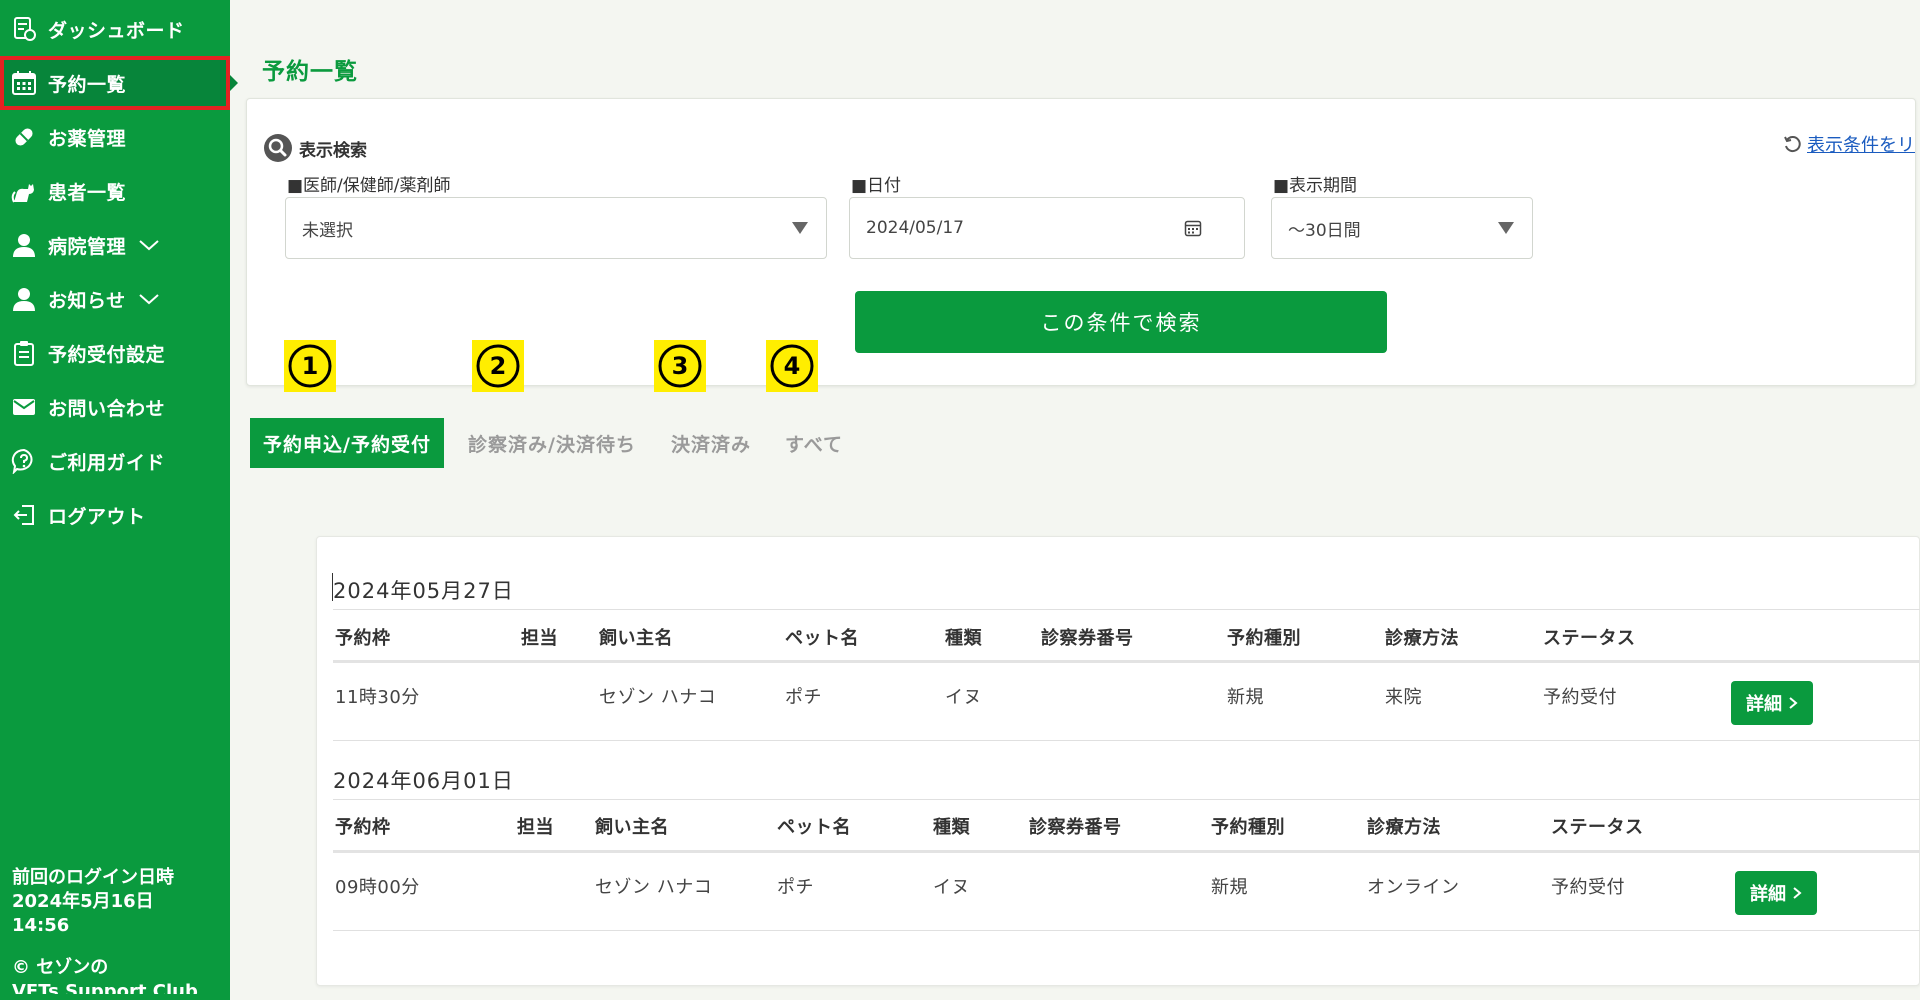  What do you see at coordinates (107, 408) in the screenshot?
I see `sidebar-item-label: お問い合わせ` at bounding box center [107, 408].